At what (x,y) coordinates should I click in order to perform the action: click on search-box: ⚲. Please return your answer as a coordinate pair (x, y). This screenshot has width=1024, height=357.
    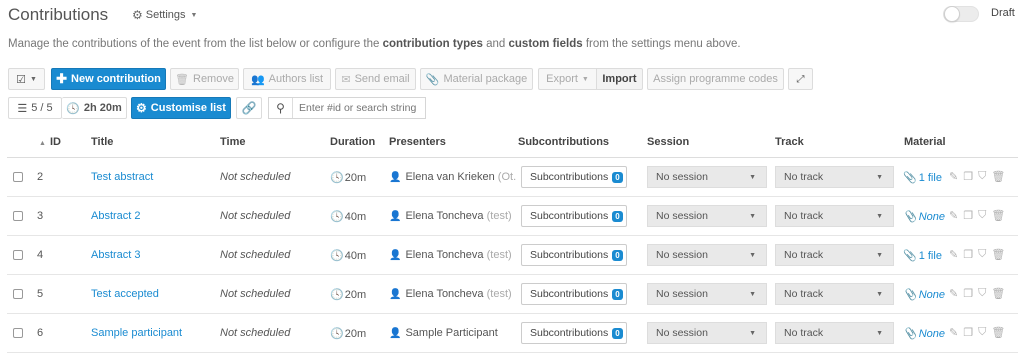
    Looking at the image, I should click on (347, 108).